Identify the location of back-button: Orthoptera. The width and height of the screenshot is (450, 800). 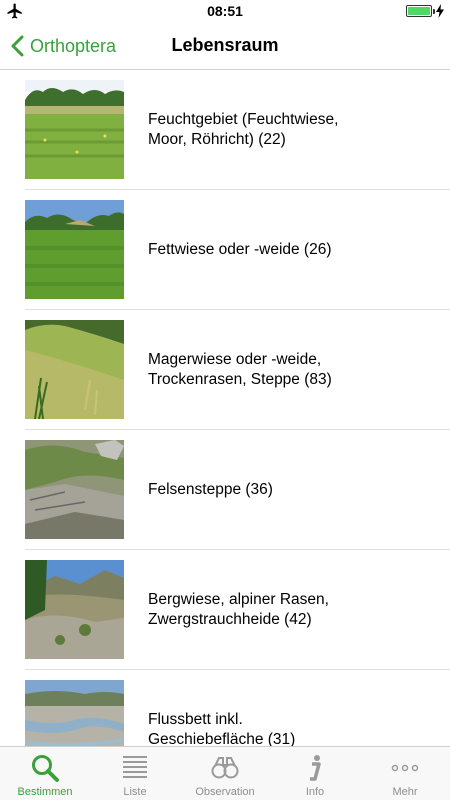
(63, 46).